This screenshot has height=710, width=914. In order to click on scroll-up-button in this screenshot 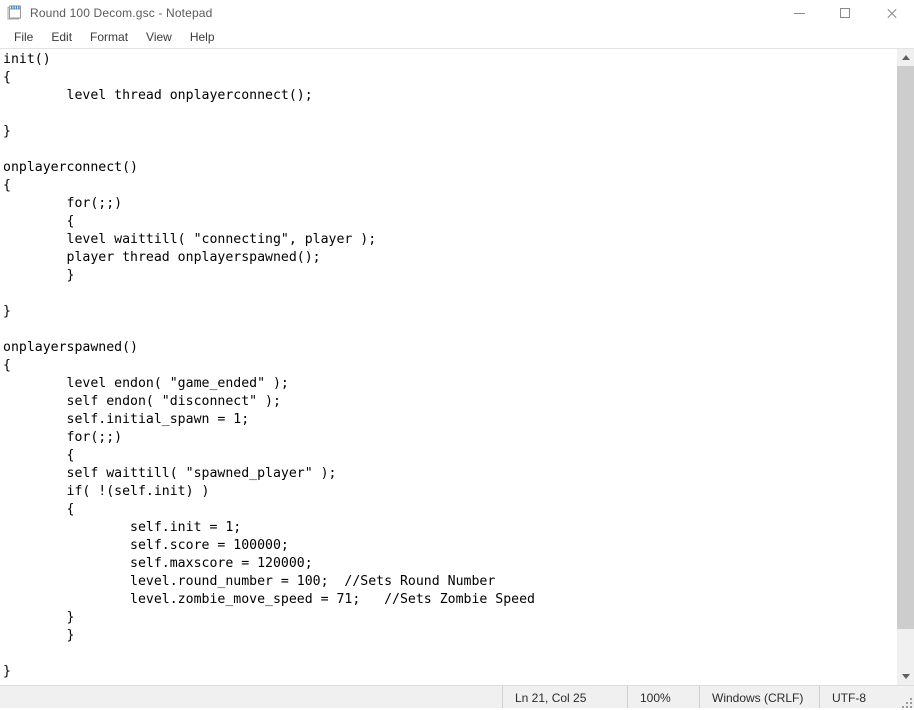, I will do `click(905, 57)`.